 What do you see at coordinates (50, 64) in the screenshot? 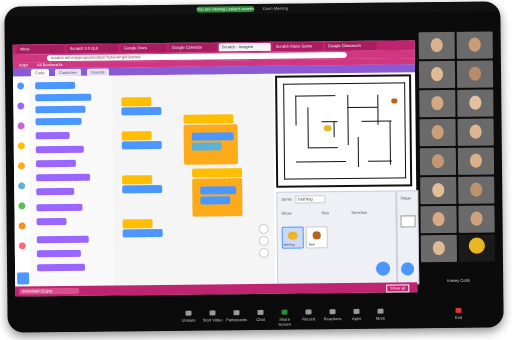
I see `bookmark-all: All Bookmarks` at bounding box center [50, 64].